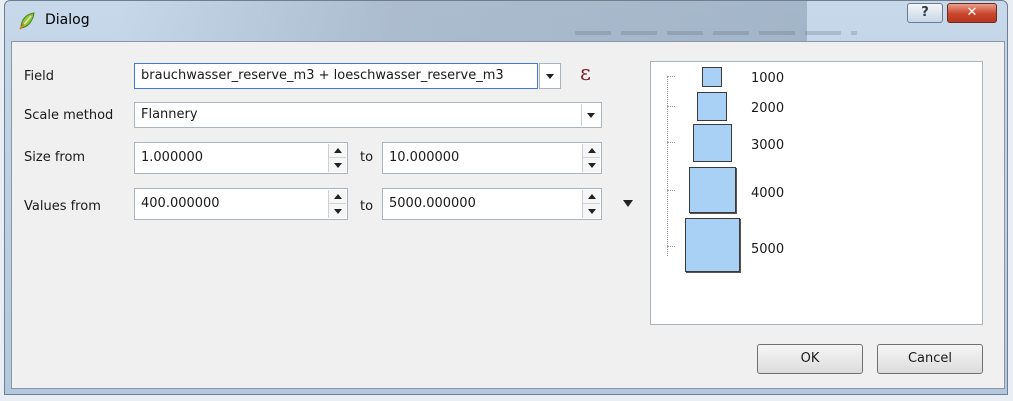 This screenshot has width=1013, height=401. I want to click on help-icon: ?, so click(925, 12).